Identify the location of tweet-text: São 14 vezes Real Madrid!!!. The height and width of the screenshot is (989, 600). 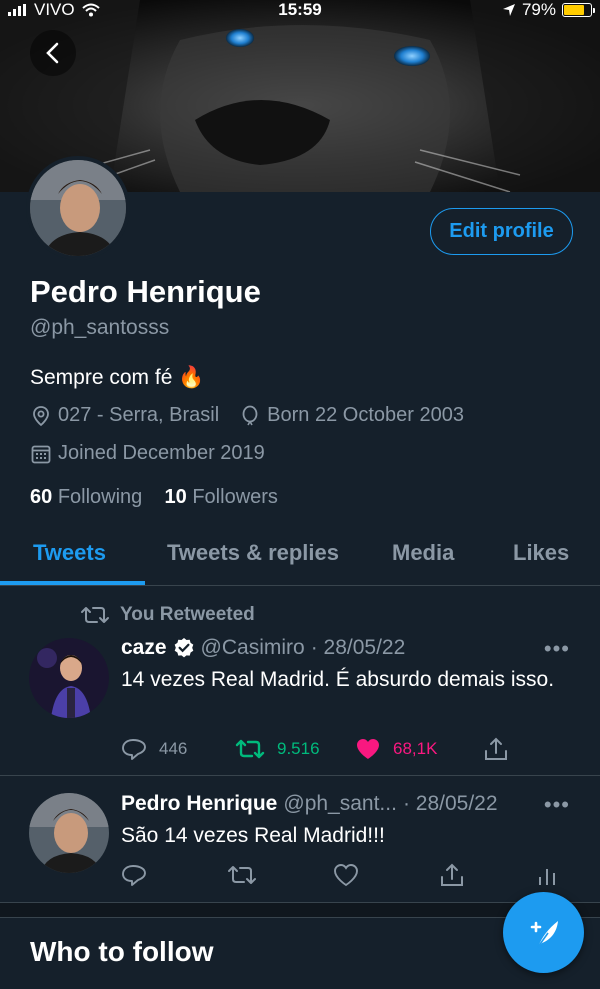
(253, 835).